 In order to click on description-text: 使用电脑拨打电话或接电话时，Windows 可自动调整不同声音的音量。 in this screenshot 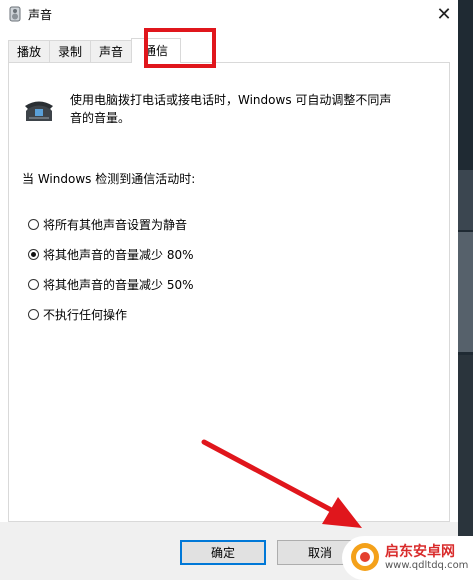, I will do `click(231, 109)`.